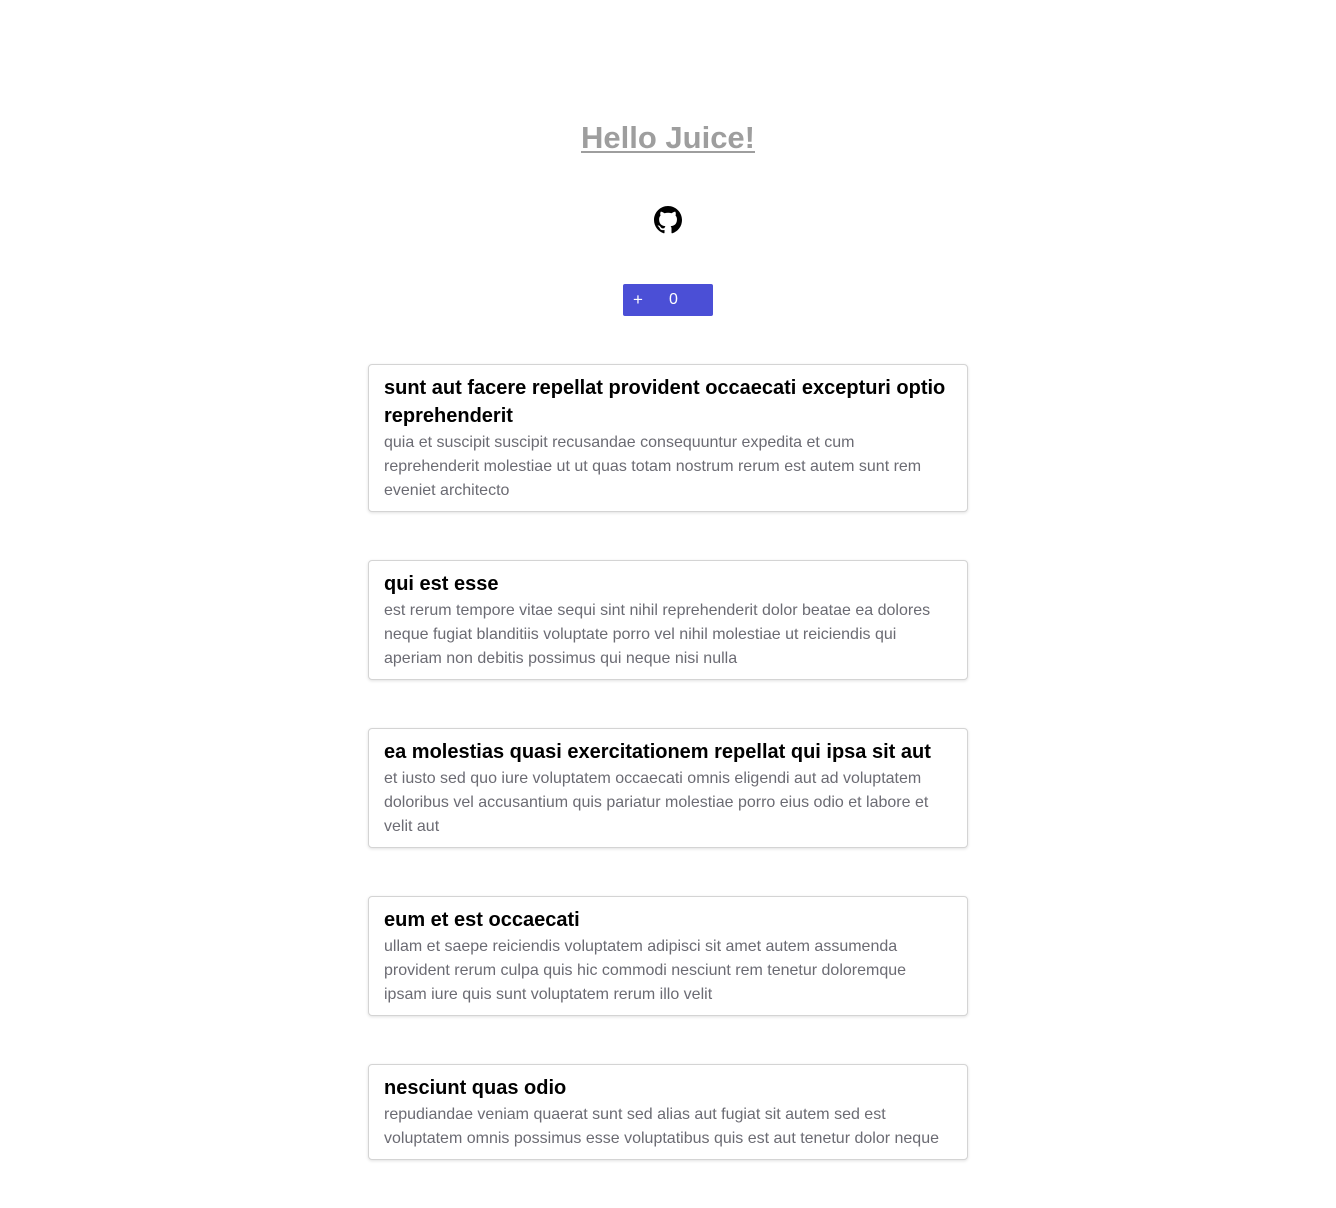 The height and width of the screenshot is (1208, 1336). What do you see at coordinates (668, 220) in the screenshot?
I see `github-icon` at bounding box center [668, 220].